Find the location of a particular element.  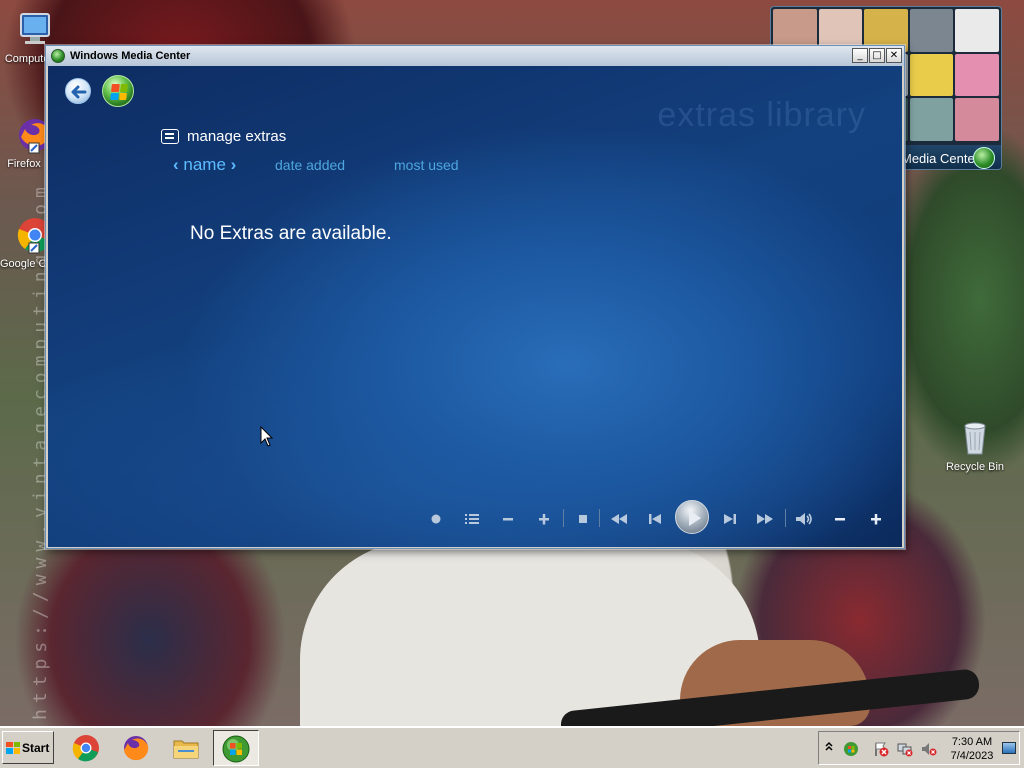

folder-icon is located at coordinates (186, 749).